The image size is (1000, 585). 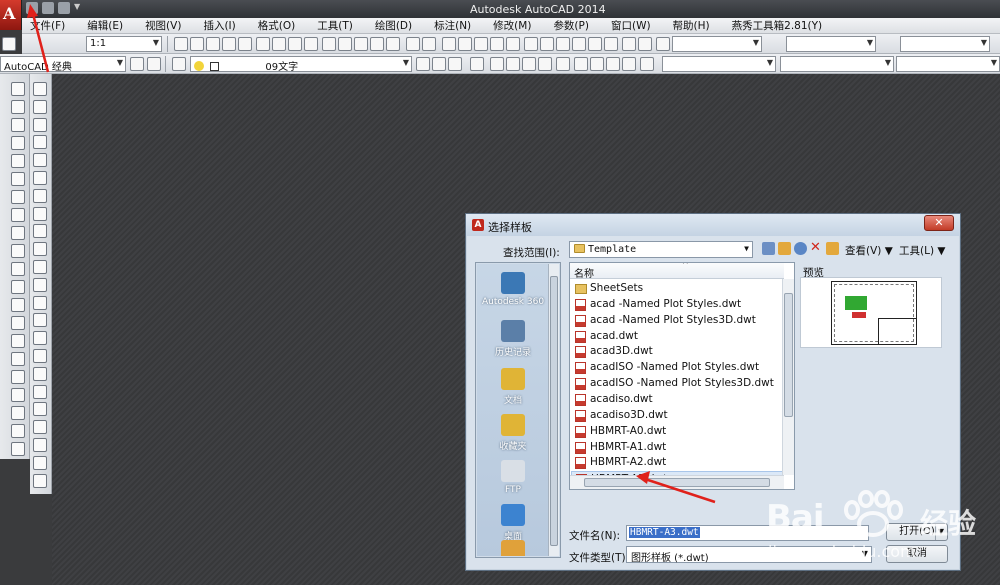 I want to click on file-list-horizontal-scrollbar, so click(x=677, y=482).